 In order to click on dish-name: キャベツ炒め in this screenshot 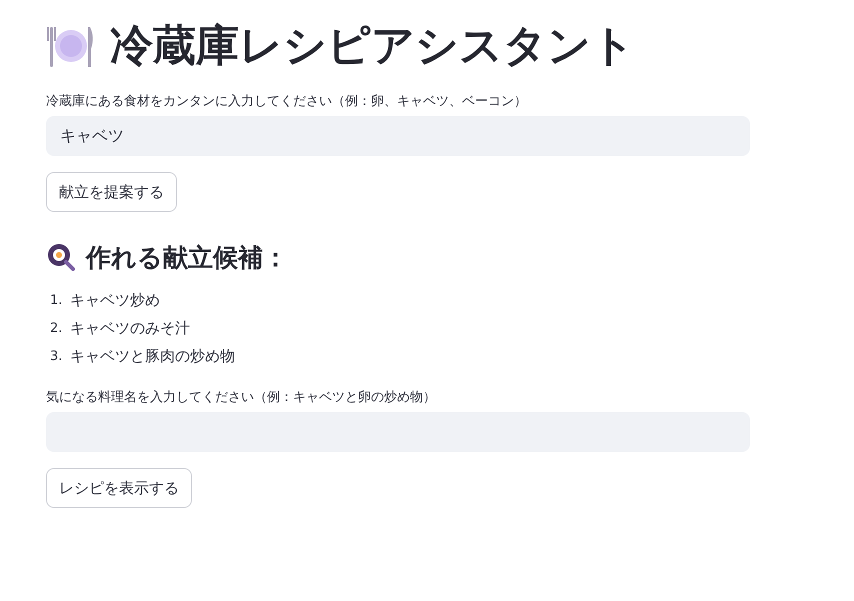, I will do `click(115, 300)`.